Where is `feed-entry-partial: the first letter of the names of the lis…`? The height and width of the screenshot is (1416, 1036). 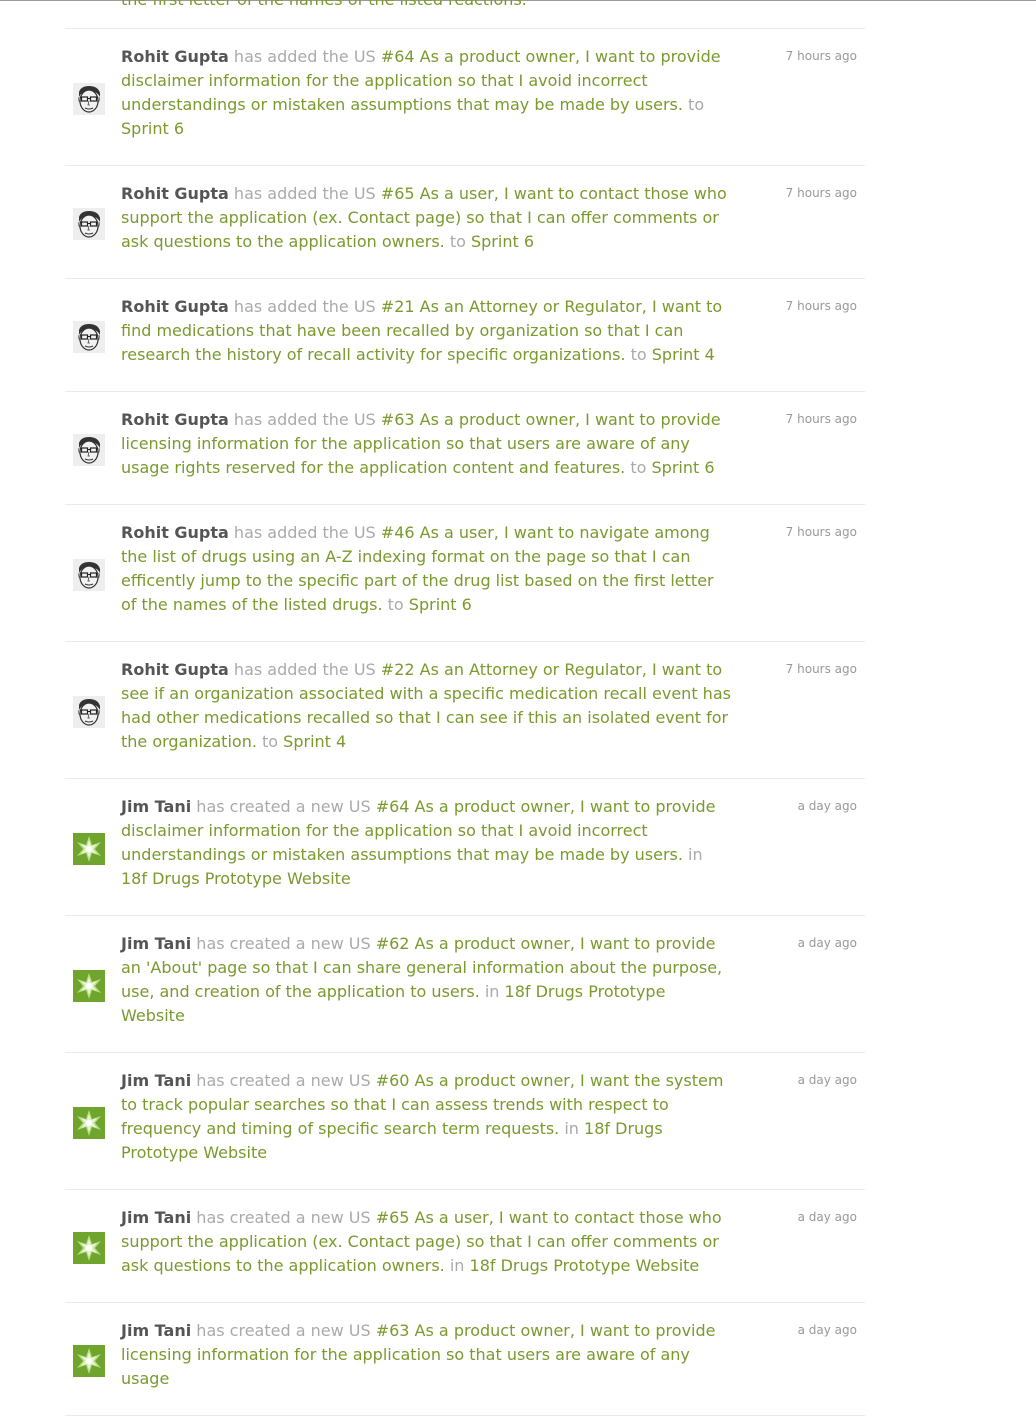
feed-entry-partial: the first letter of the names of the lis… is located at coordinates (465, 14).